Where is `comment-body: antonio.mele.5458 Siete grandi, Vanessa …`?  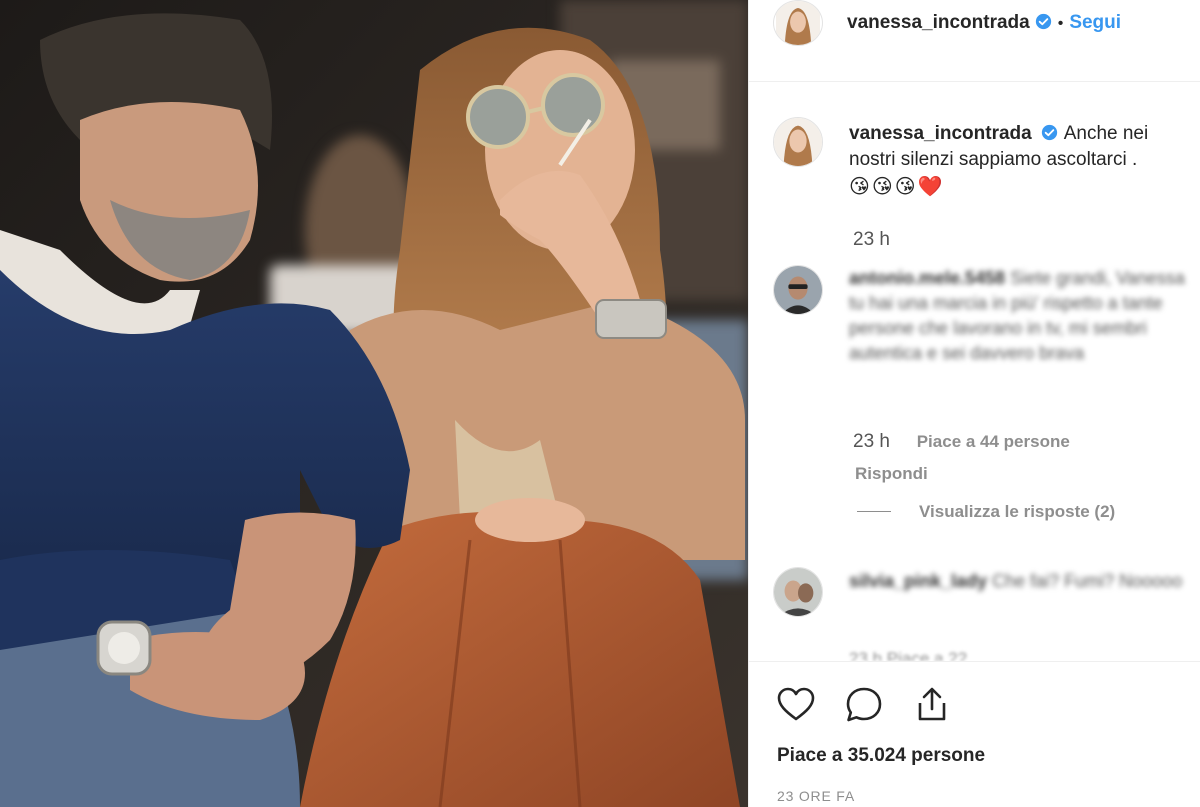 comment-body: antonio.mele.5458 Siete grandi, Vanessa … is located at coordinates (1019, 316).